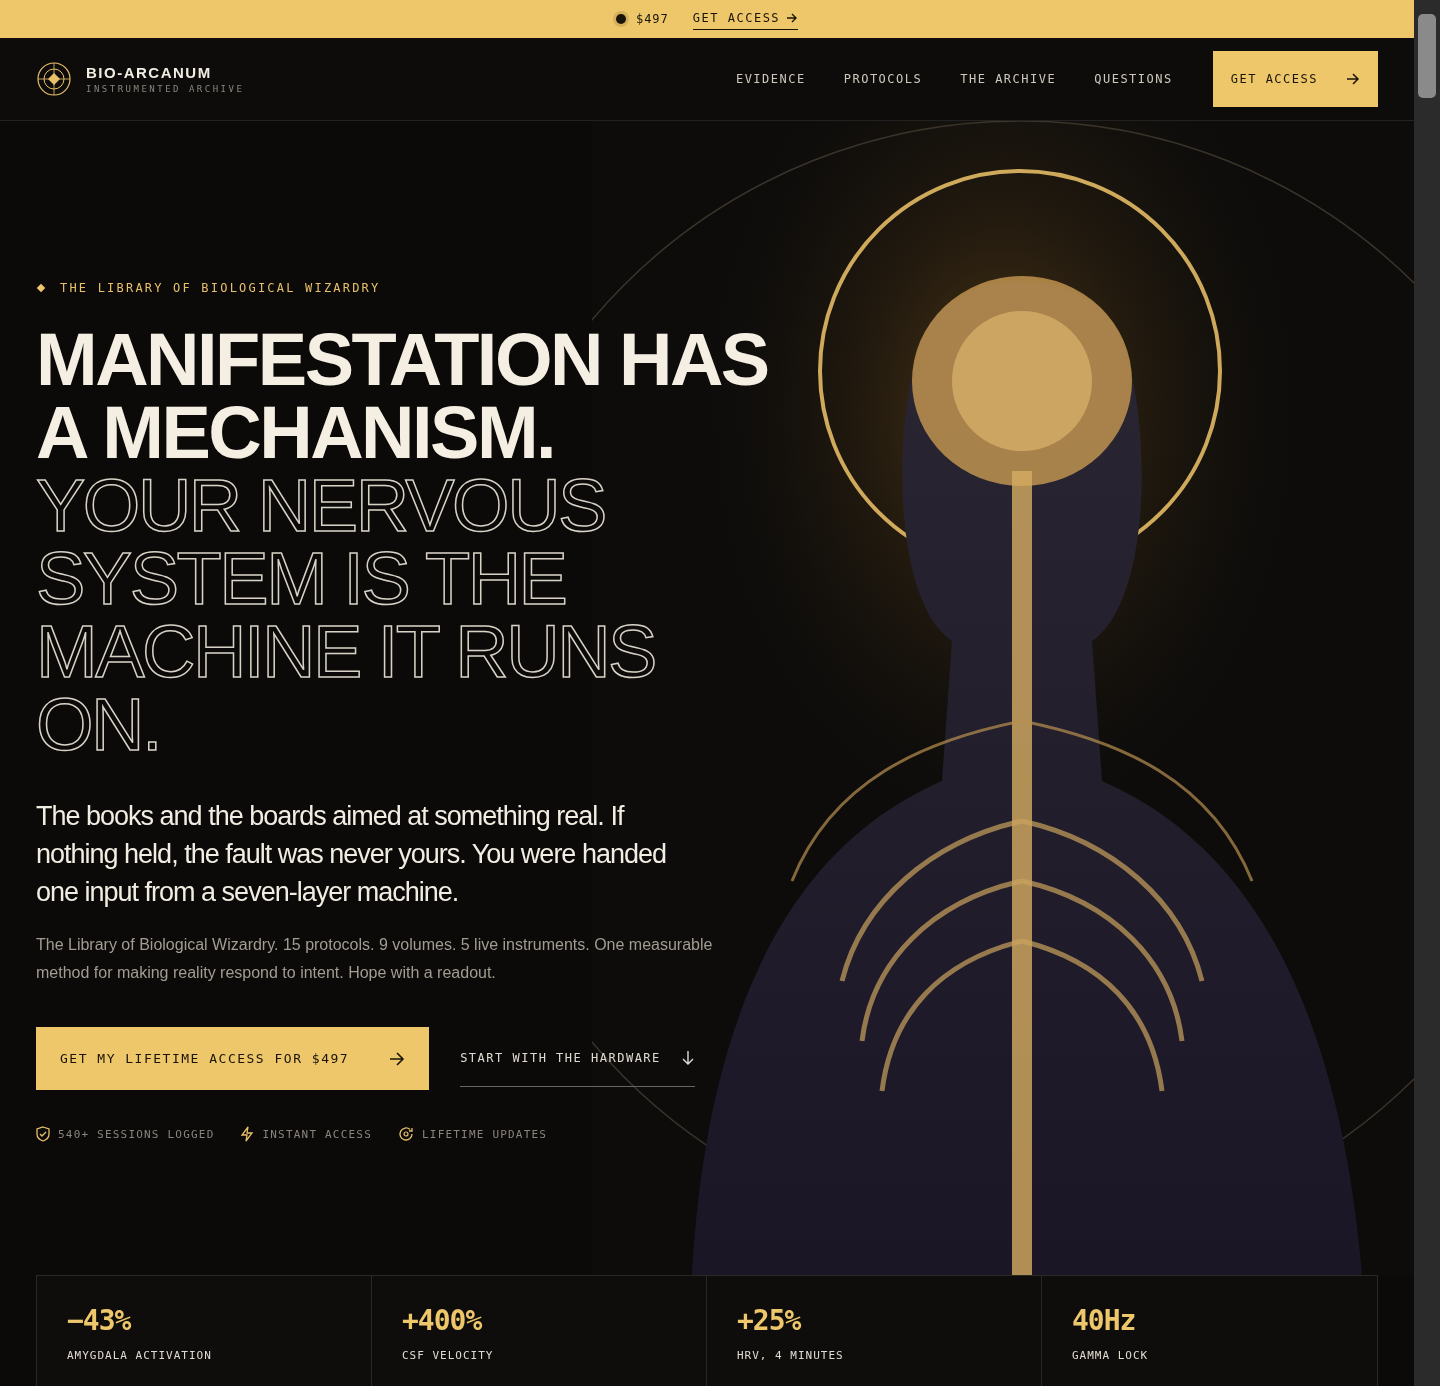 This screenshot has height=1386, width=1440. I want to click on stat-label: AMYGDALA ACTIVATION, so click(140, 1355).